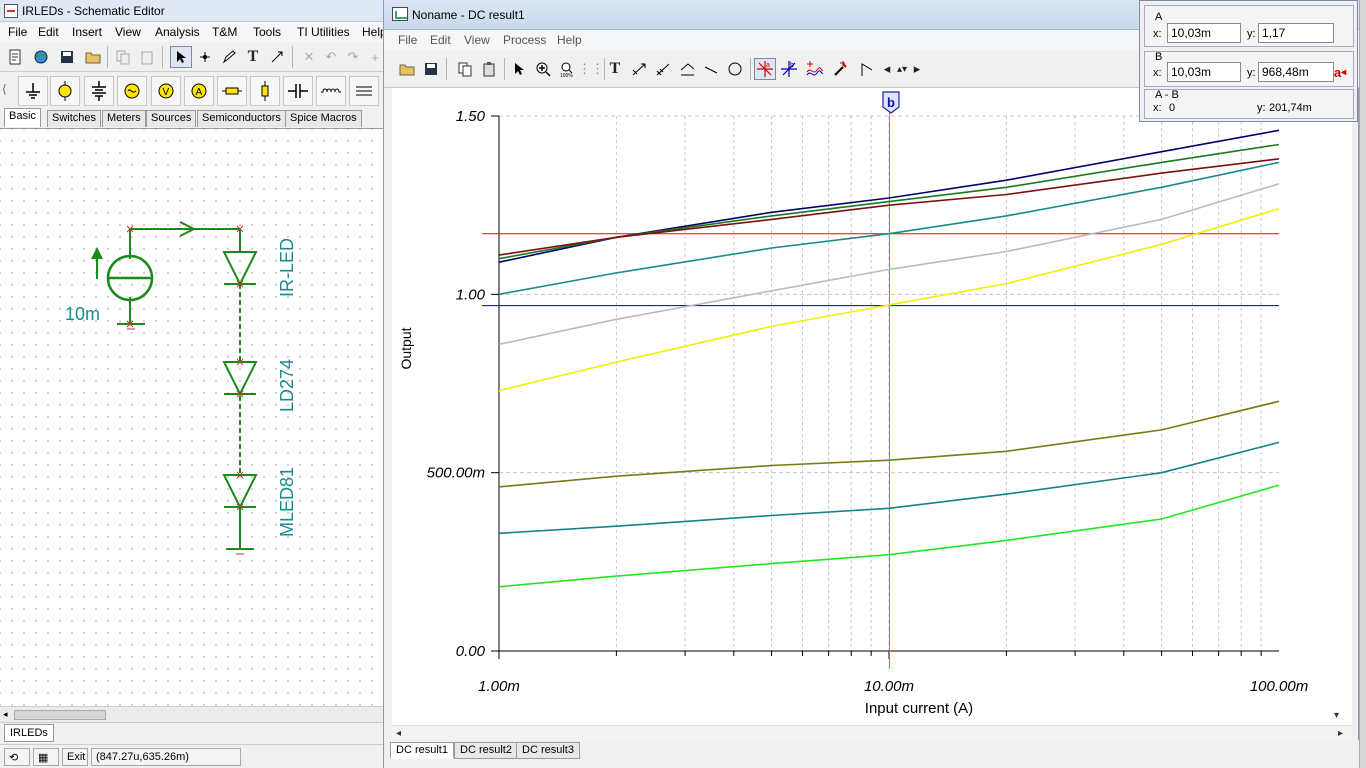 This screenshot has width=1366, height=768. Describe the element at coordinates (192, 714) in the screenshot. I see `schematic-horizontal-scrollbar: ◂` at that location.